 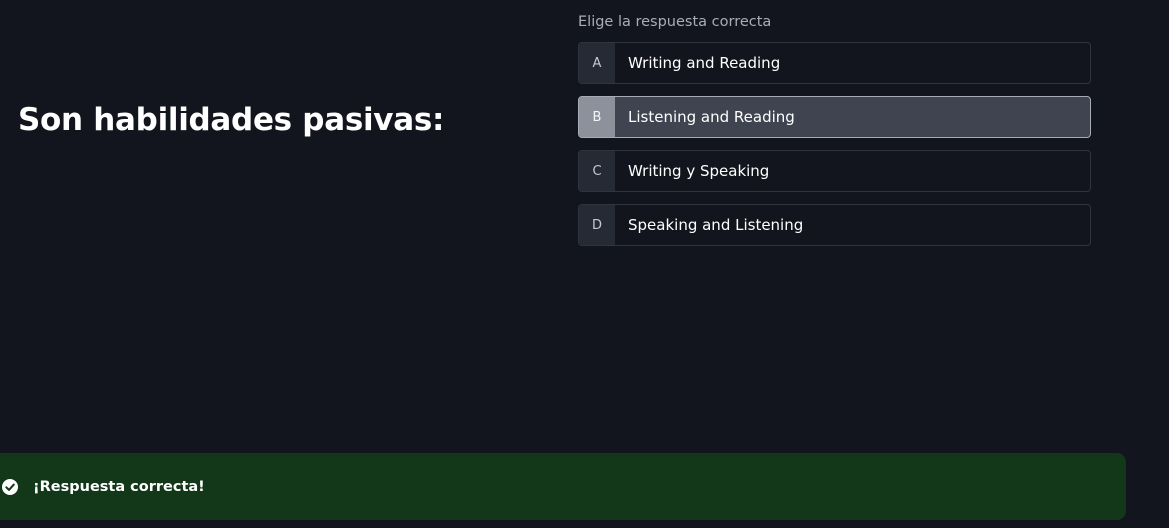 I want to click on question-text: Son habilidades pasivas:, so click(x=231, y=120).